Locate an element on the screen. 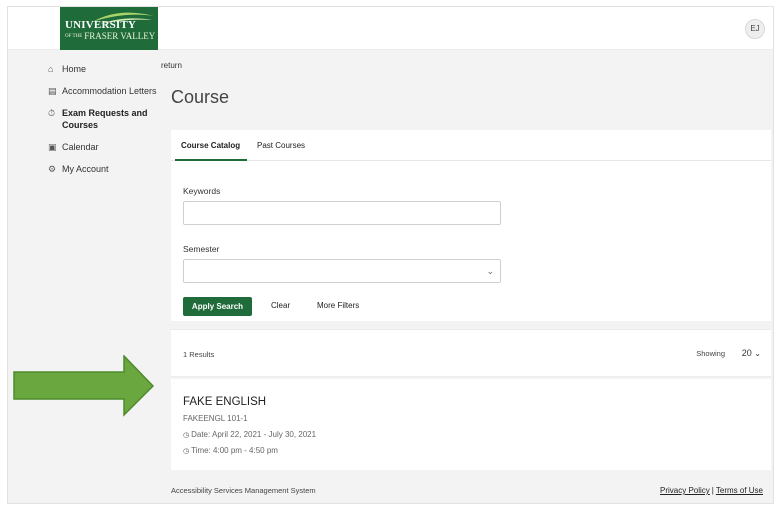 The height and width of the screenshot is (510, 777). footer-system-name: Accessibility Services Management System is located at coordinates (243, 490).